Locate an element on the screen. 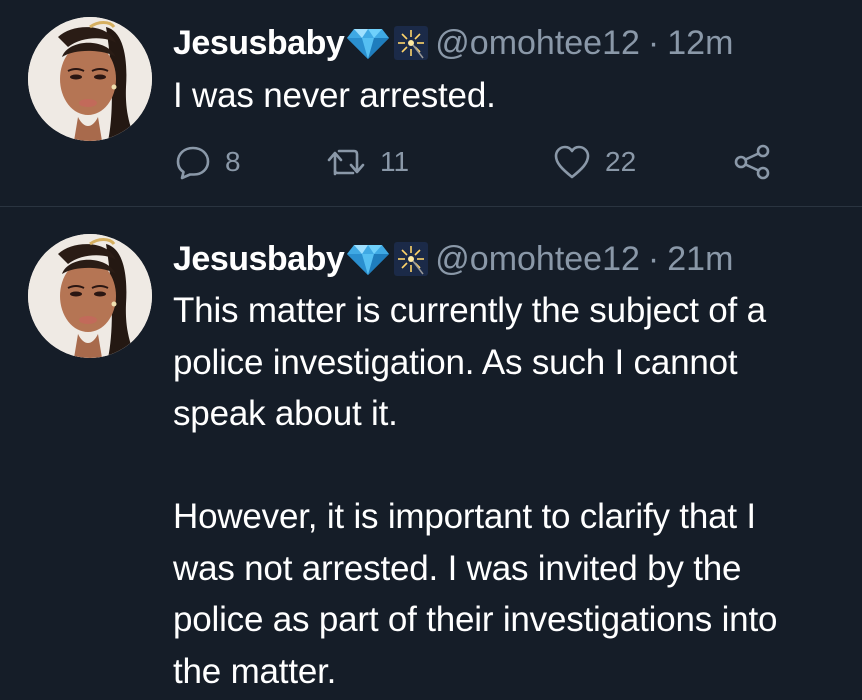 The image size is (862, 700). reply-button: 8 is located at coordinates (208, 162).